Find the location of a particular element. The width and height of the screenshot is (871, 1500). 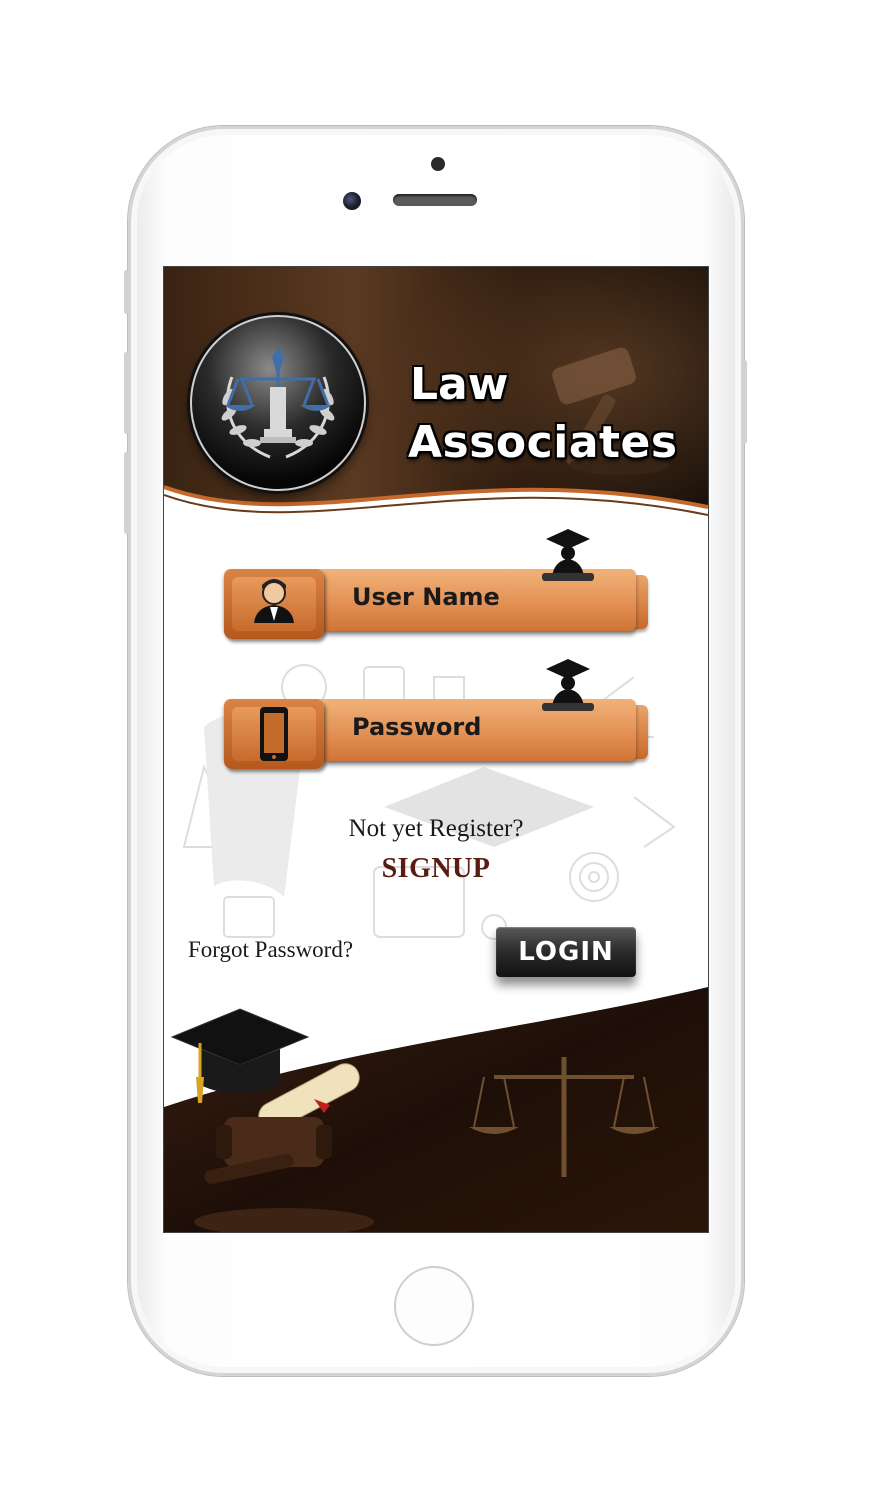

gavel-icon is located at coordinates (284, 1174).